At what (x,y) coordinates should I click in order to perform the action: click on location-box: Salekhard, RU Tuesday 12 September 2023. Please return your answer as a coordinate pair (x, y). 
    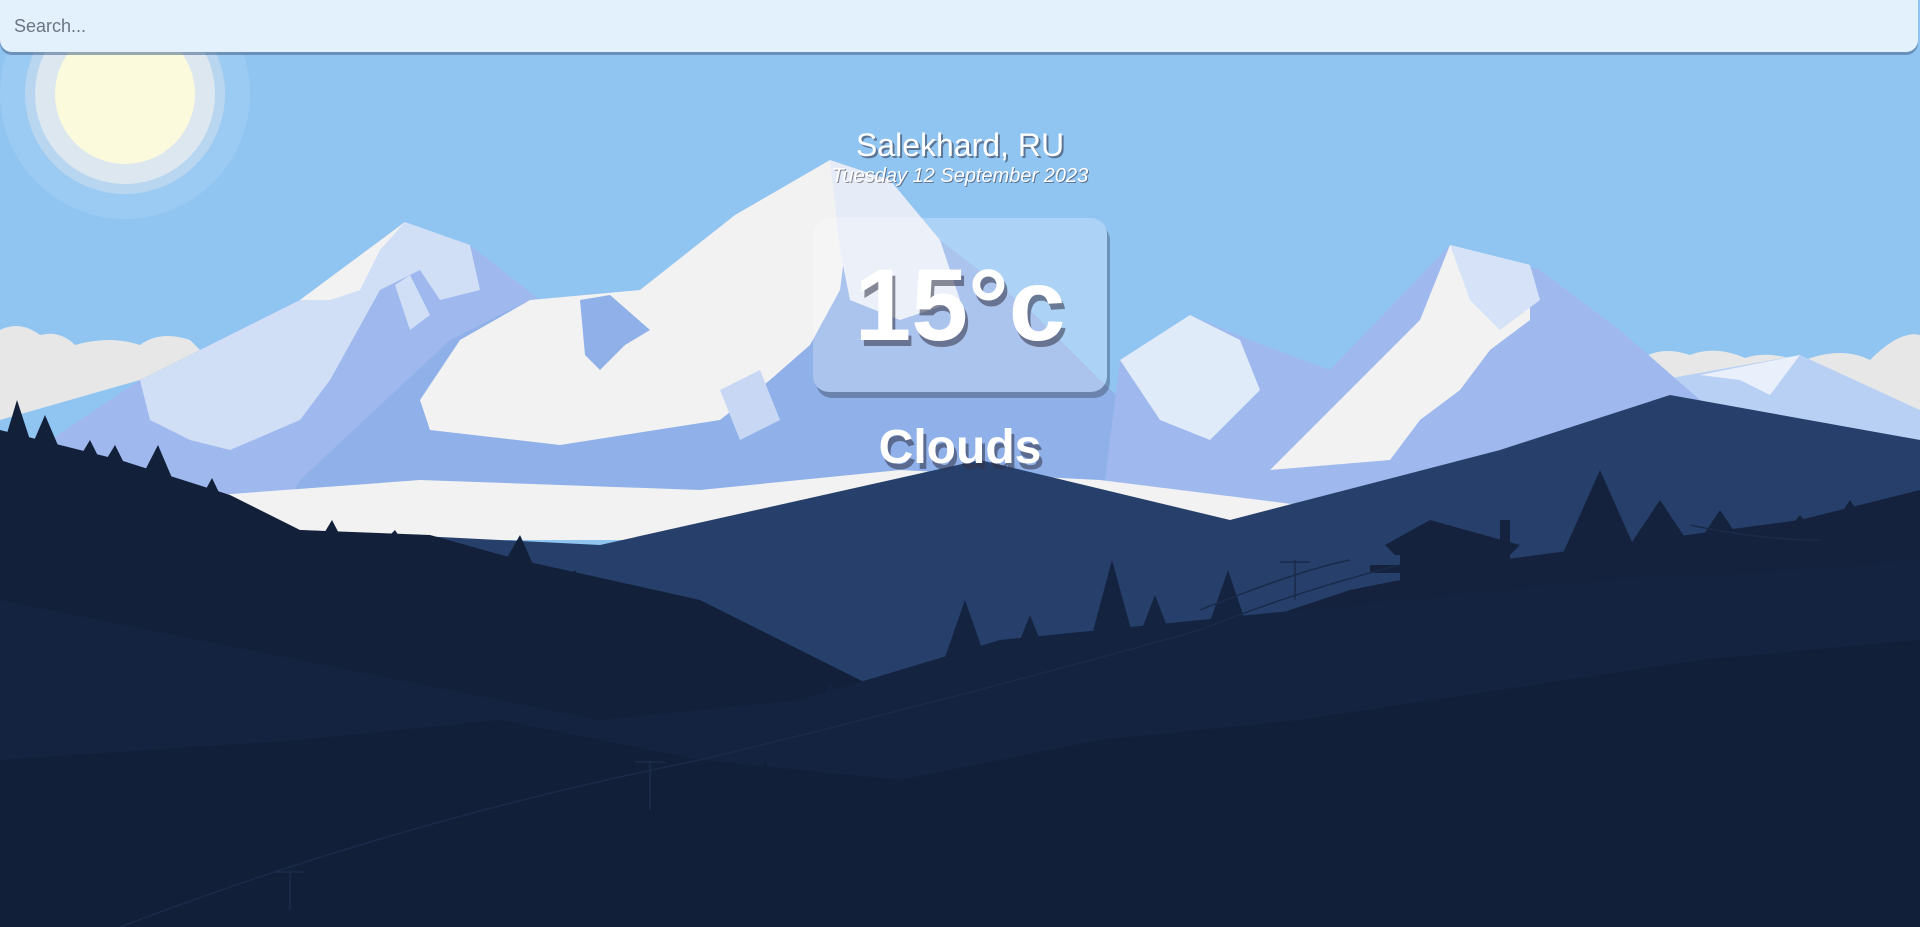
    Looking at the image, I should click on (960, 157).